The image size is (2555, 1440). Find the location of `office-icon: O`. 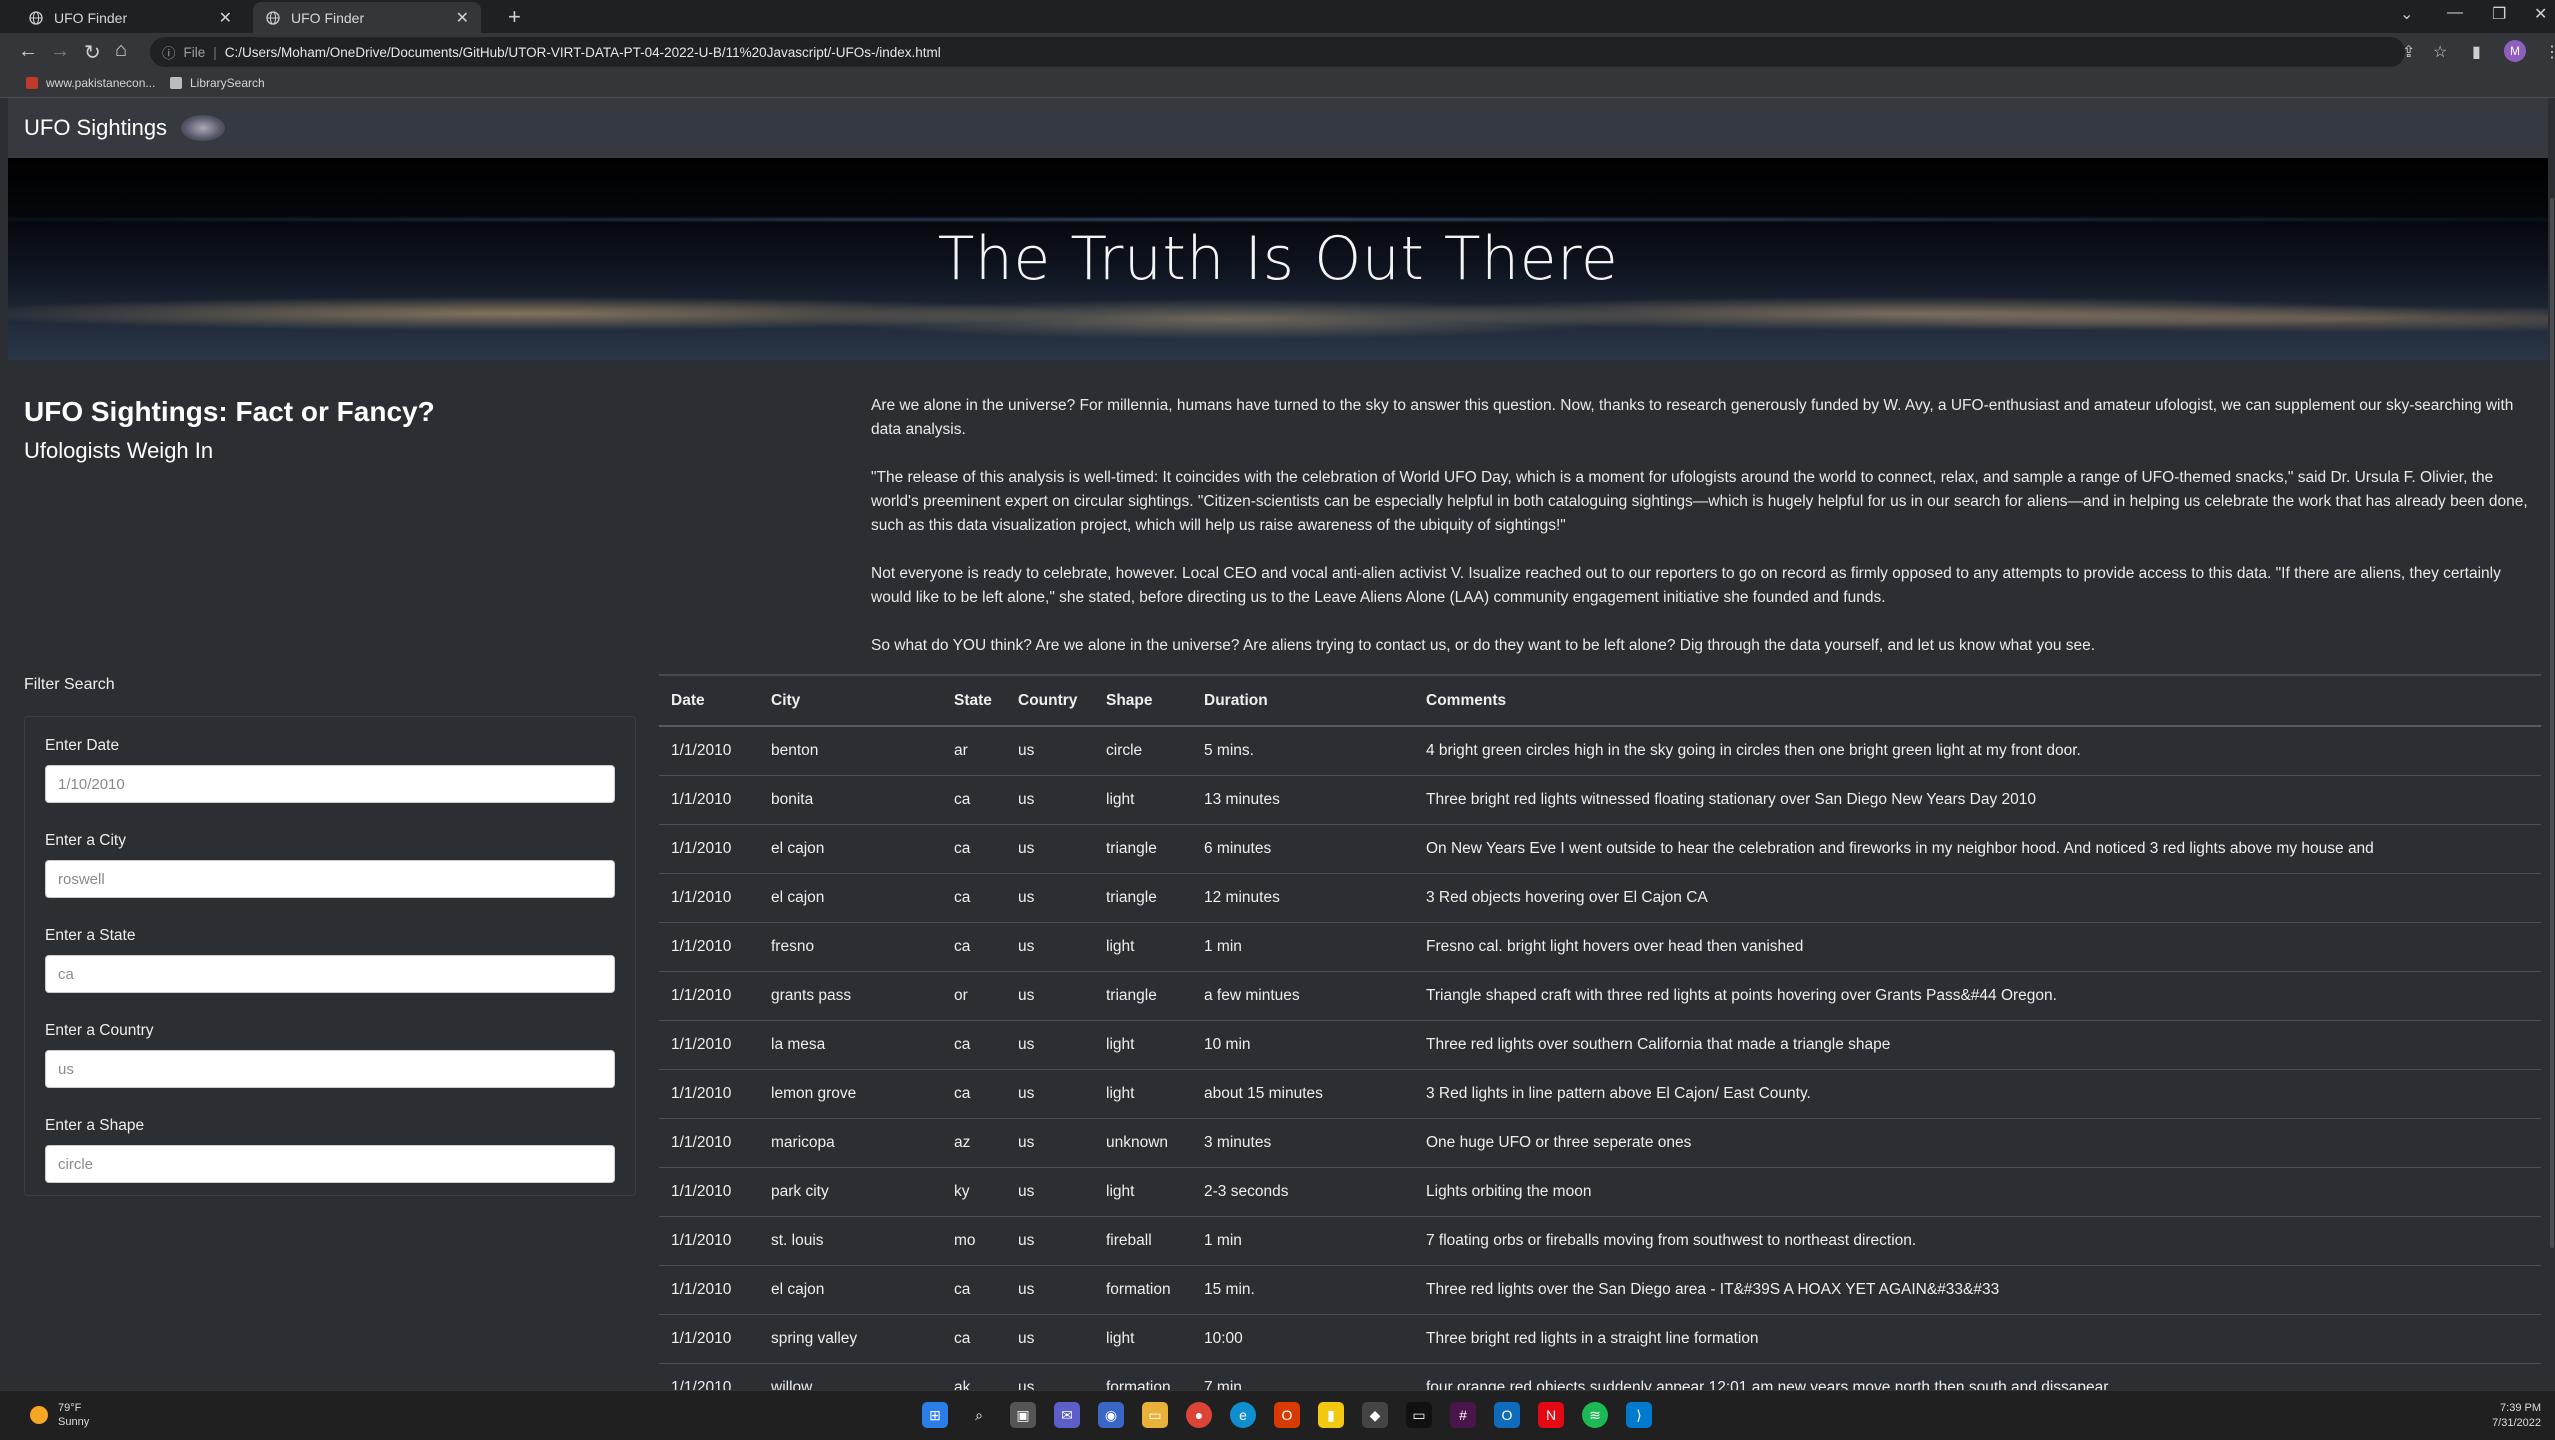

office-icon: O is located at coordinates (1287, 1415).